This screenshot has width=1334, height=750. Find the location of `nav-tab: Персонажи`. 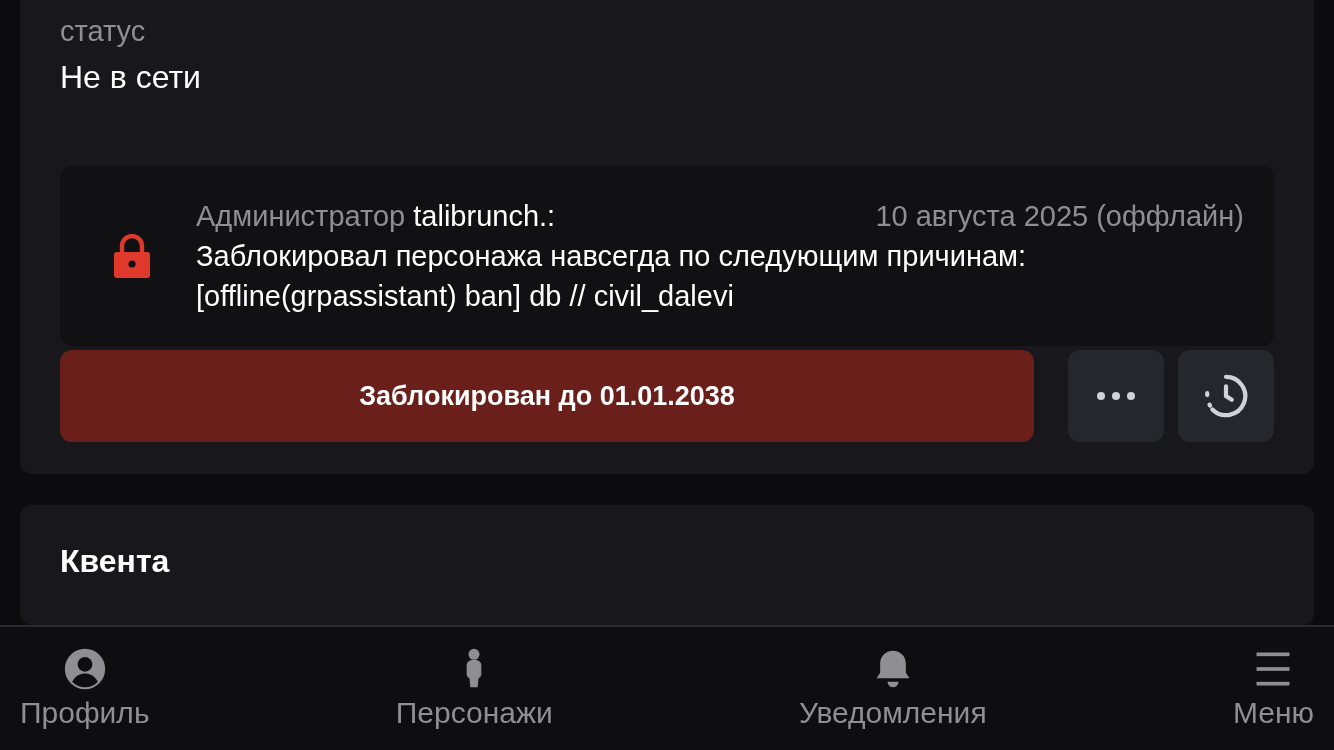

nav-tab: Персонажи is located at coordinates (474, 690).